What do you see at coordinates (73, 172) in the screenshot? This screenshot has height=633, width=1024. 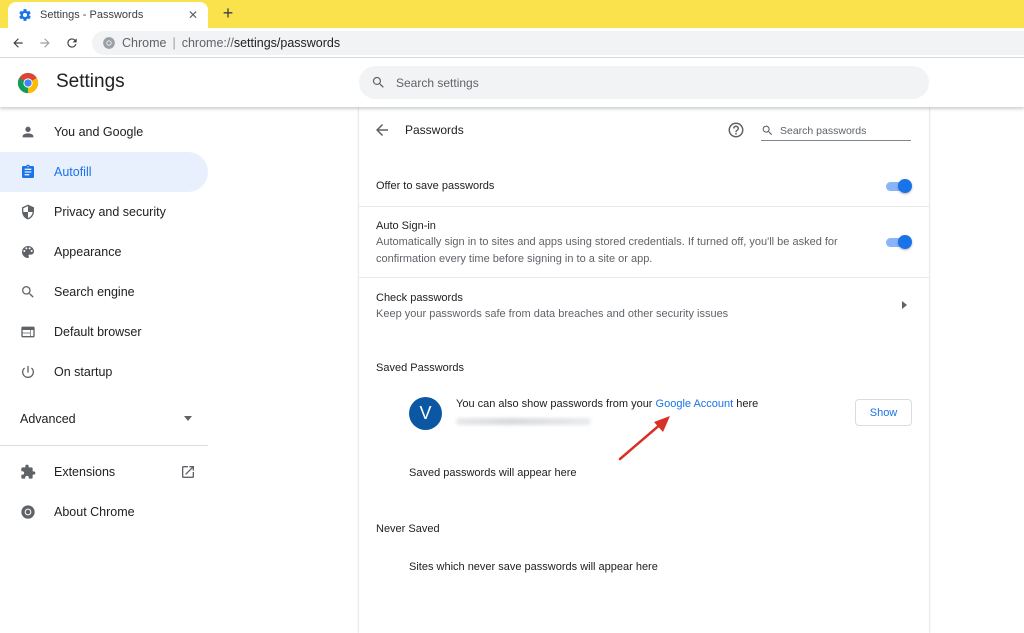 I see `sidebar-item-label: Autofill` at bounding box center [73, 172].